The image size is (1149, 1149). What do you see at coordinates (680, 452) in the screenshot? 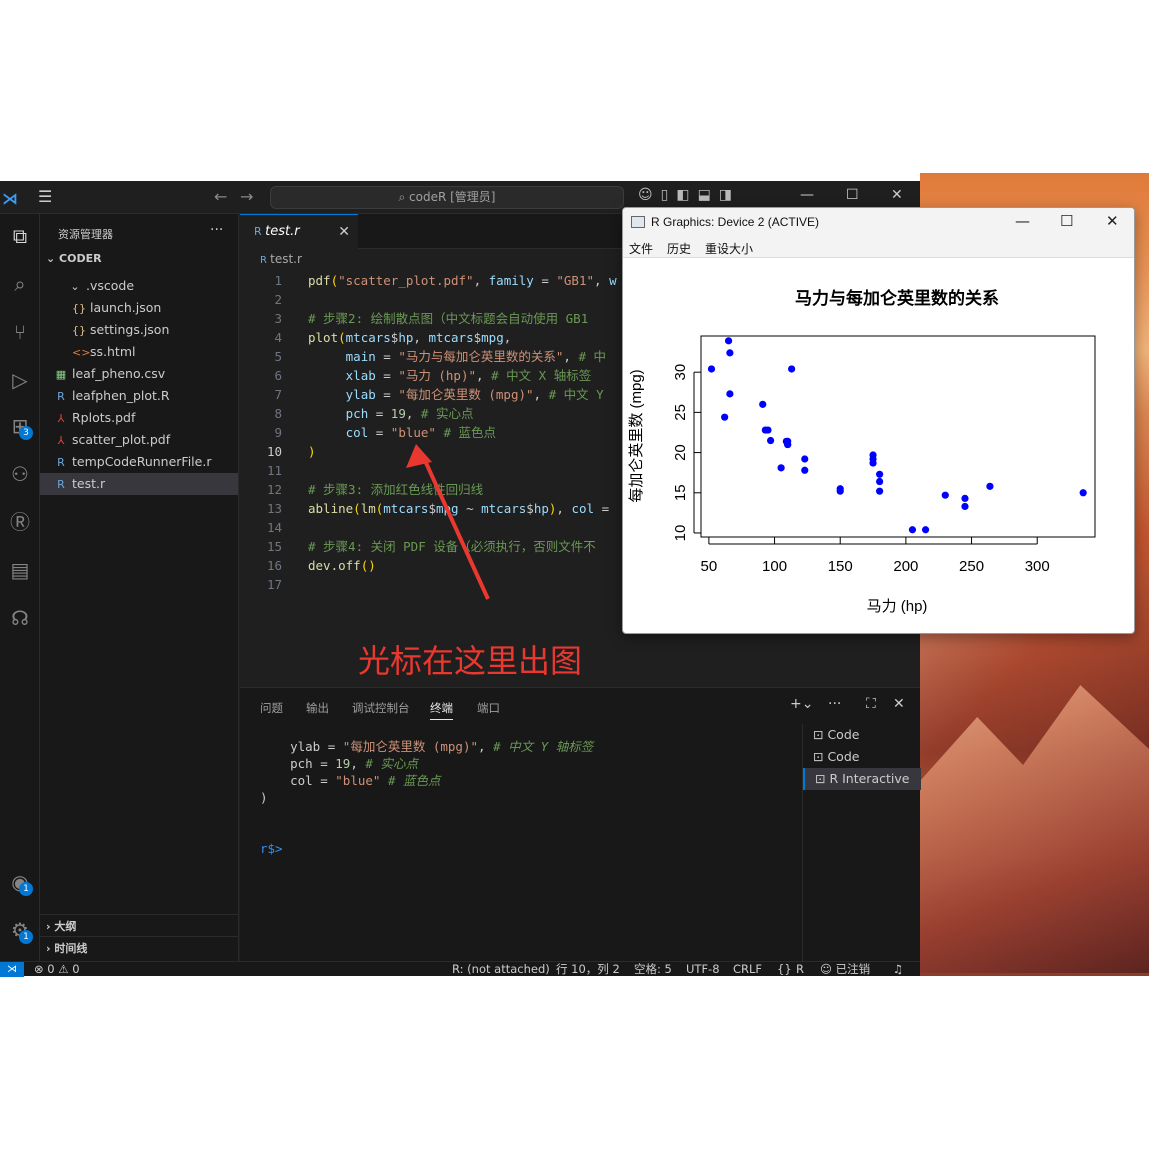
I see `y-tick-label: 20` at bounding box center [680, 452].